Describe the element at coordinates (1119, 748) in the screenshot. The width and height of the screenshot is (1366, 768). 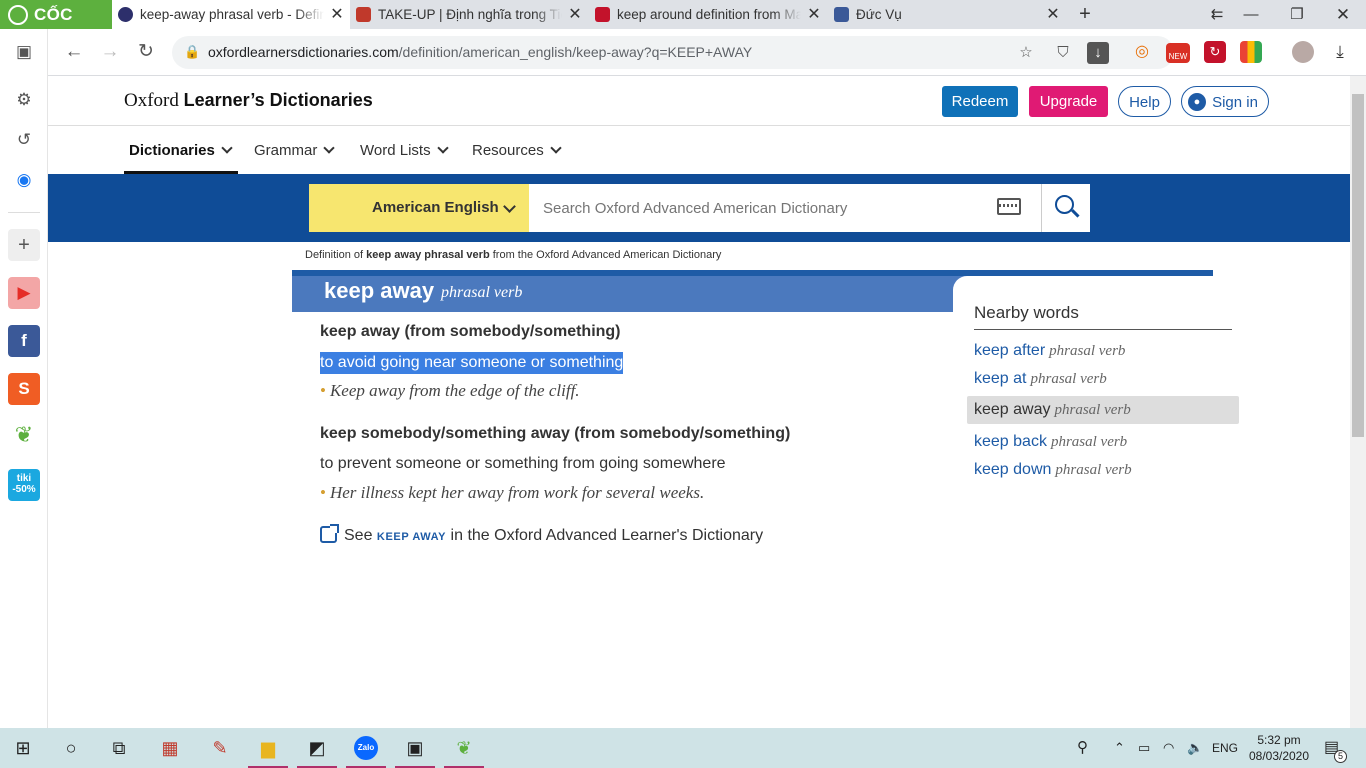
I see `tray-chevron-up-icon: ⌃` at that location.